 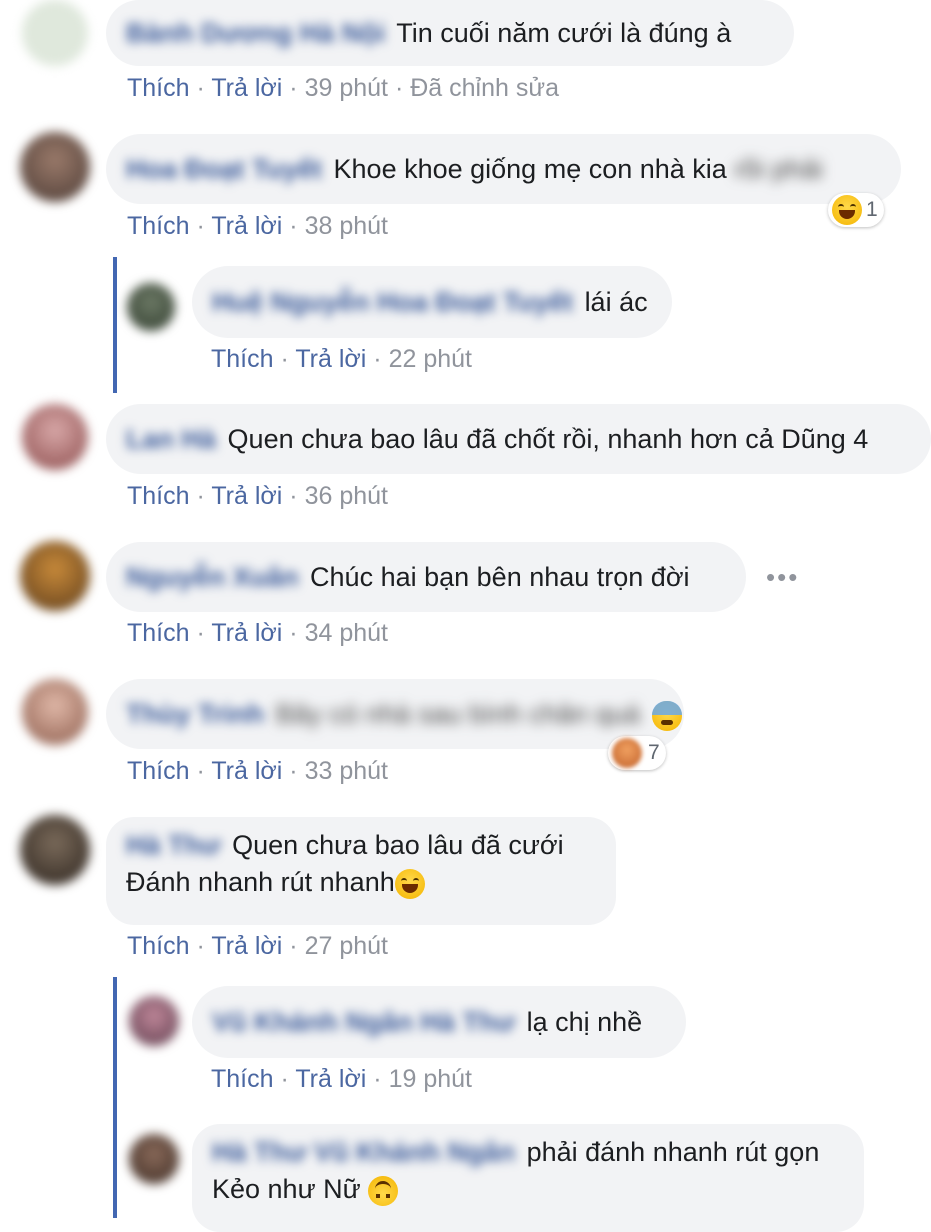 What do you see at coordinates (398, 845) in the screenshot?
I see `comment-text: Quen chưa bao lâu đã cưới` at bounding box center [398, 845].